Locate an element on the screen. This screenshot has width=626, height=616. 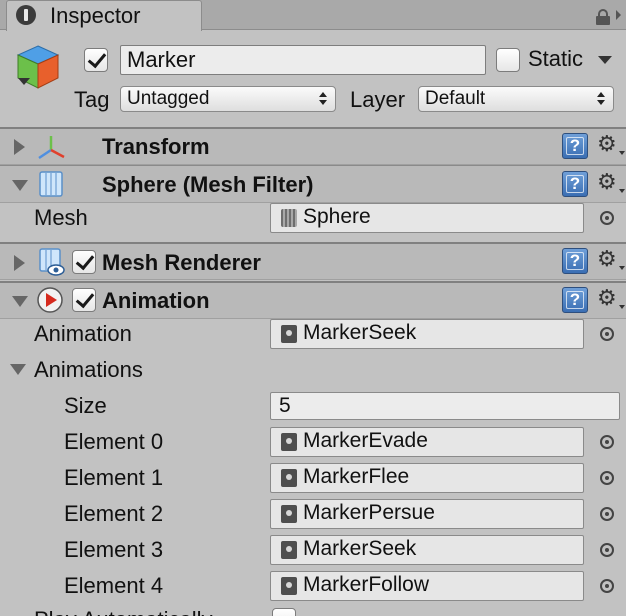
layer-label: Layer is located at coordinates (378, 99).